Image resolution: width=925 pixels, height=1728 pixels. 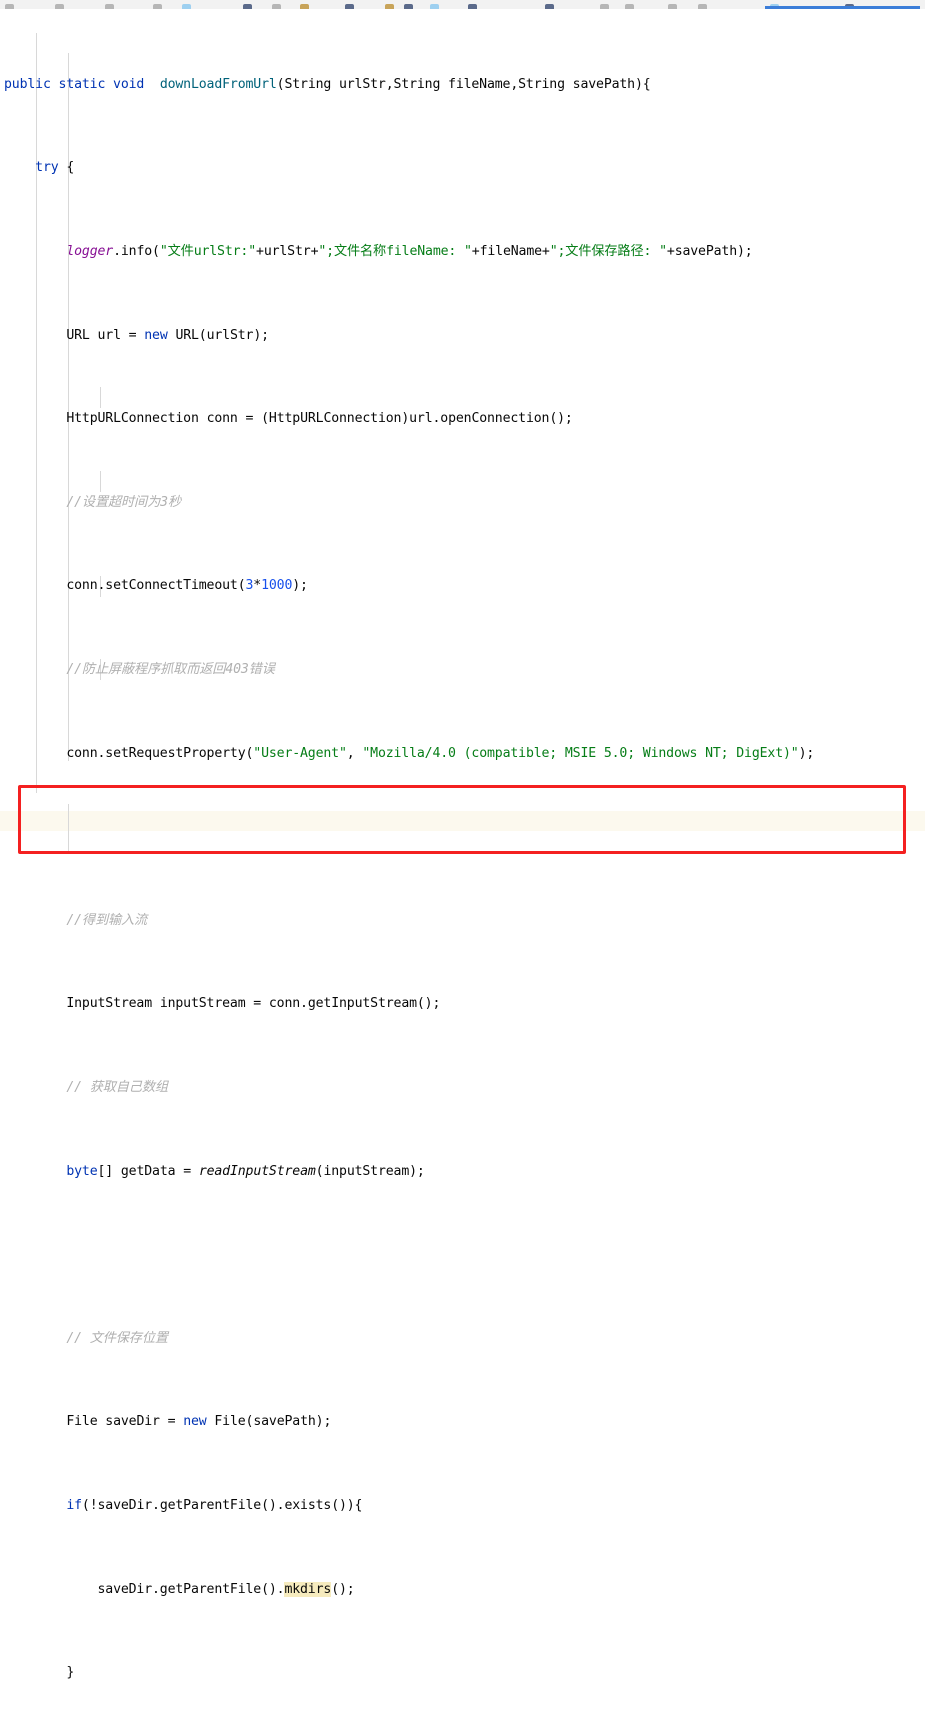 What do you see at coordinates (300, 753) in the screenshot?
I see `ua-key-string: "User-Agent"` at bounding box center [300, 753].